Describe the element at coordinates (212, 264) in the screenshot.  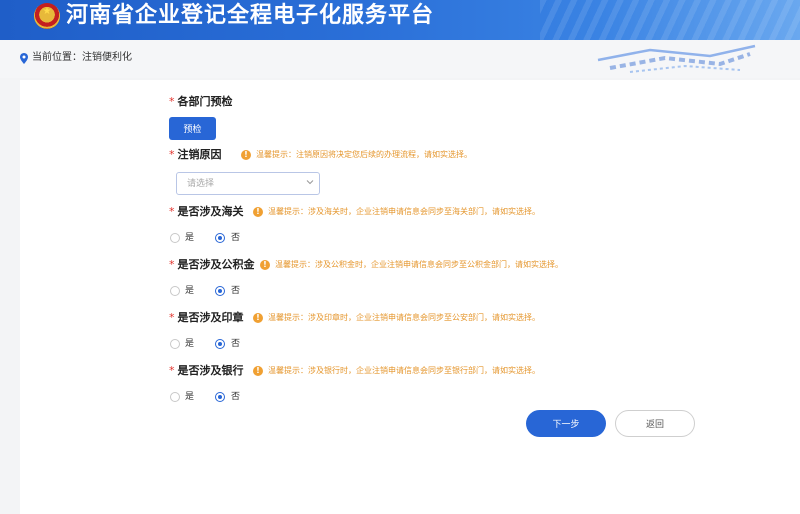
I see `fund-label: * 是否涉及公积金` at that location.